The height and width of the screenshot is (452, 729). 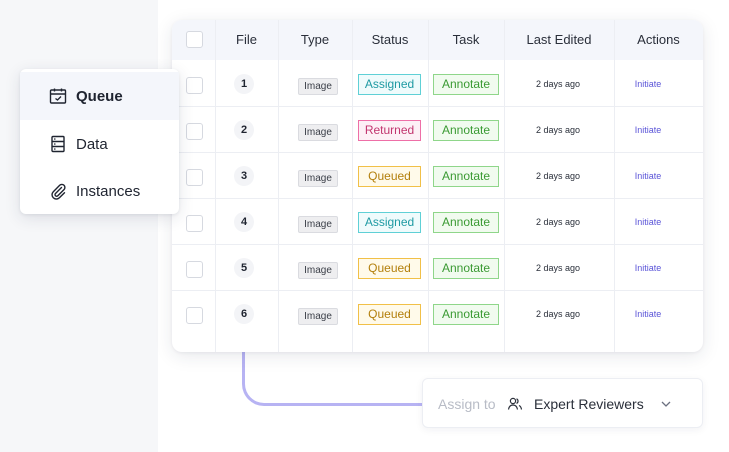 I want to click on menu-label-instances: Instances, so click(x=108, y=191).